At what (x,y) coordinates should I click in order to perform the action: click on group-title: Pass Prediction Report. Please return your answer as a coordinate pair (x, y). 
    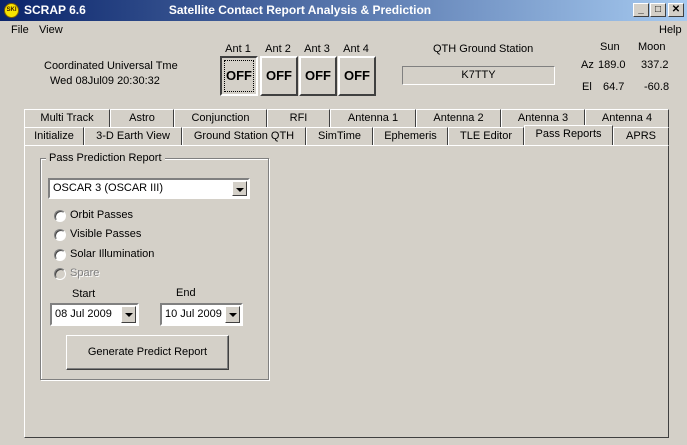
    Looking at the image, I should click on (105, 158).